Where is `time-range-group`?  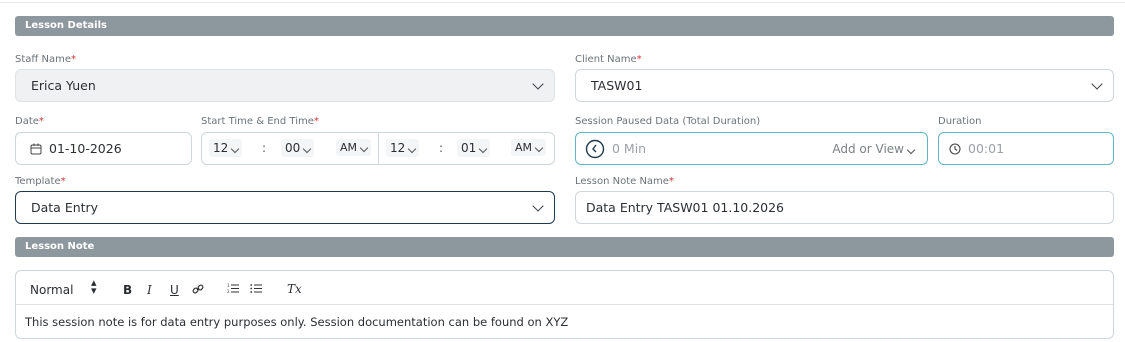 time-range-group is located at coordinates (378, 148).